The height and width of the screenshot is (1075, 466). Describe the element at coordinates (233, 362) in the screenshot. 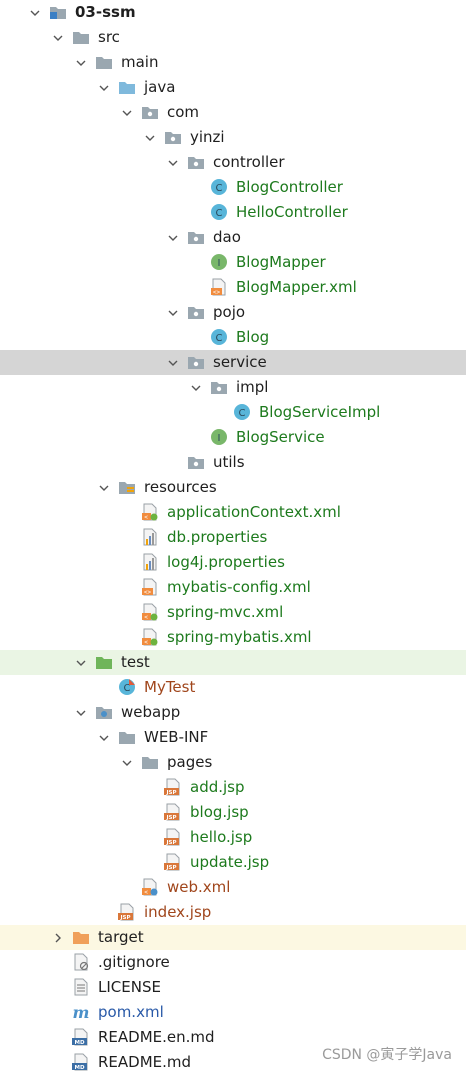

I see `tree-node: service` at that location.